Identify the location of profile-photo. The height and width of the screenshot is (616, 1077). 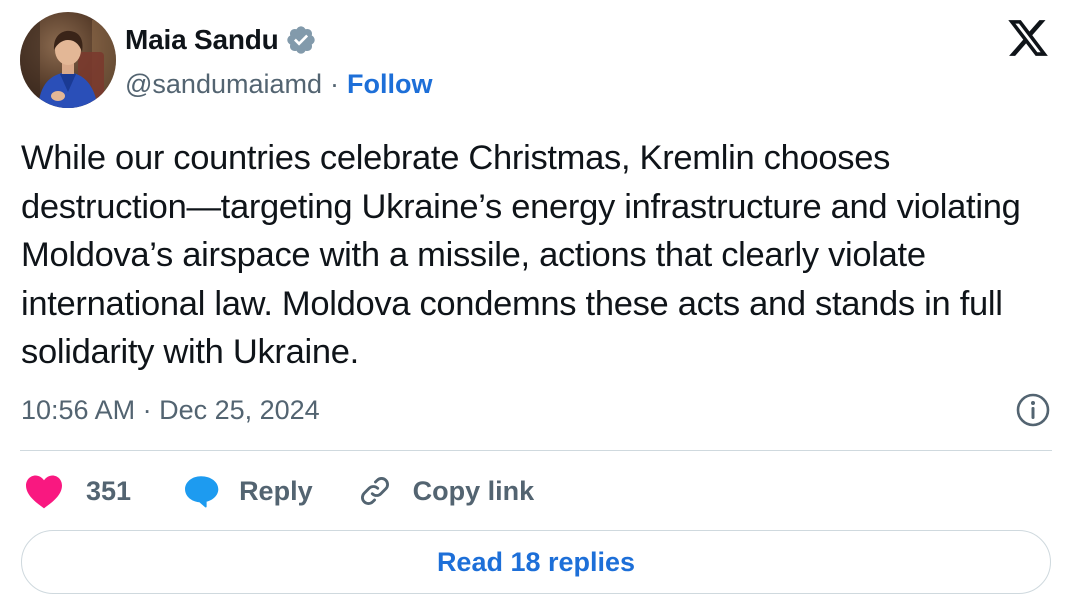
(68, 60).